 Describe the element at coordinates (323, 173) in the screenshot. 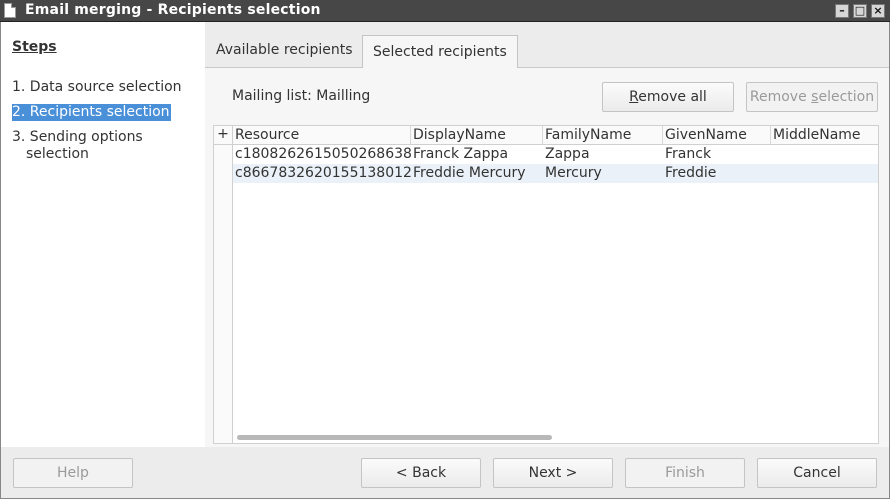

I see `cell-resource: c8667832620155138012` at that location.